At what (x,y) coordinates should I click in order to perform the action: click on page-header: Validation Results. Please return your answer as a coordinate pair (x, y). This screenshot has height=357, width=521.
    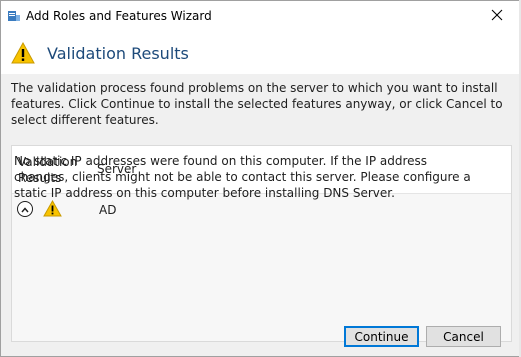
    Looking at the image, I should click on (260, 53).